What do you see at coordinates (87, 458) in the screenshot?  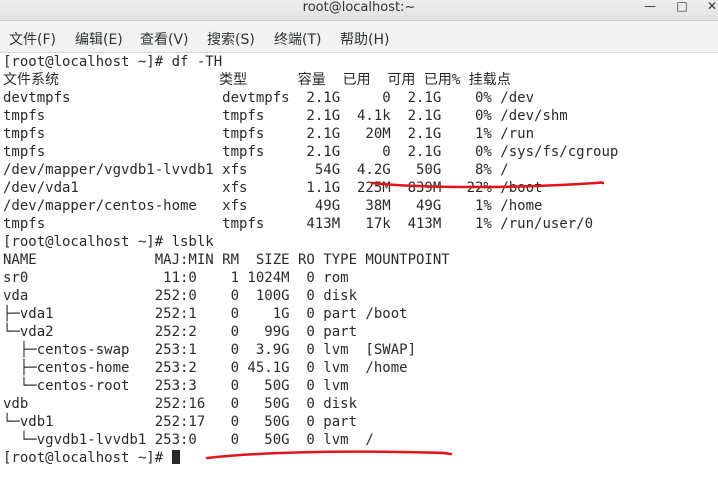 I see `prompt-text: [root@localhost ~]#` at bounding box center [87, 458].